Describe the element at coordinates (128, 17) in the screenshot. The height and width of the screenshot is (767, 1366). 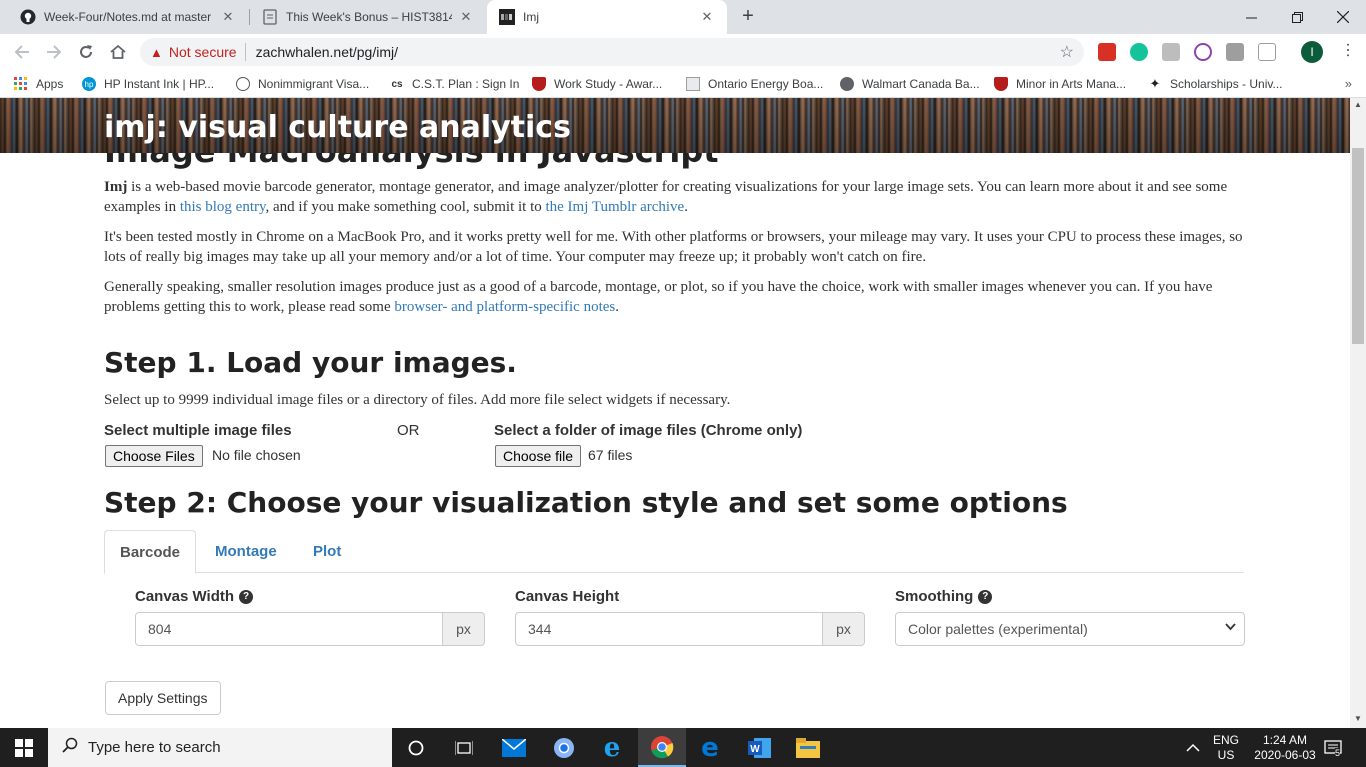
I see `tab-github-notes: Week-Four/Notes.md at master · ✕` at that location.